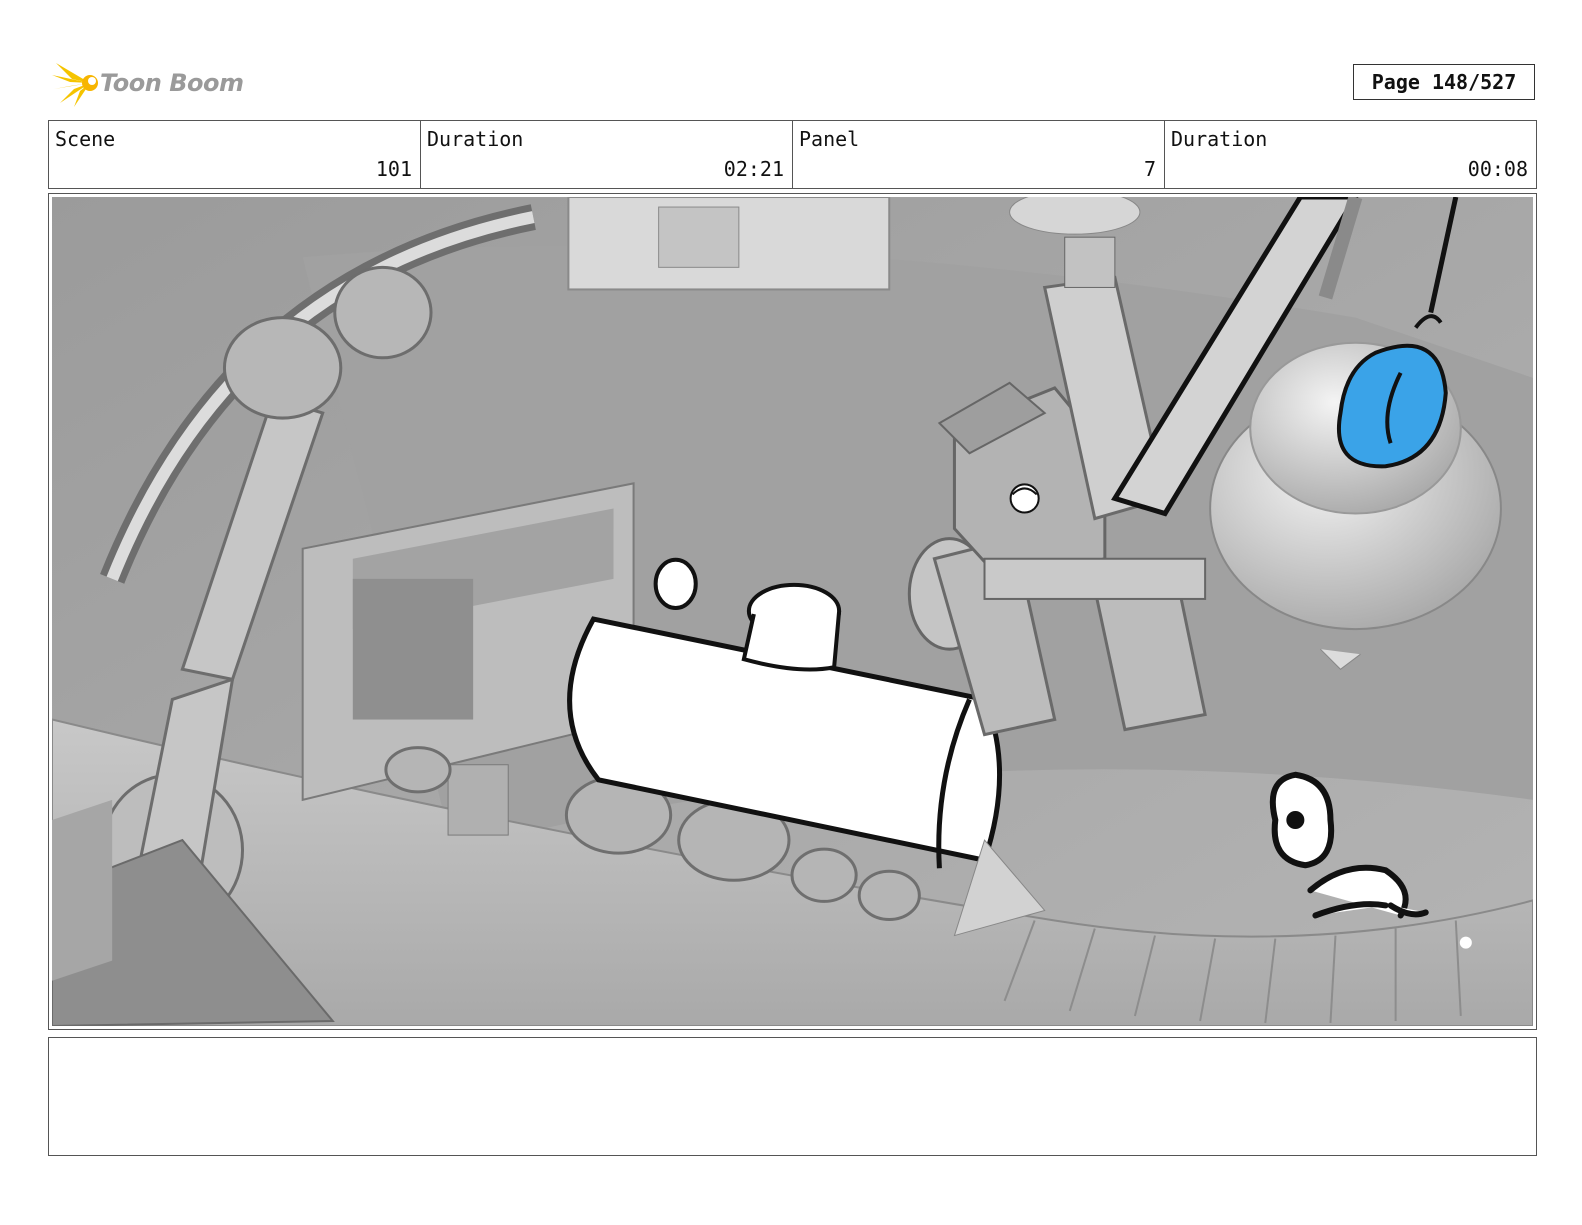 This screenshot has height=1225, width=1582. I want to click on panel-value: 7, so click(1149, 169).